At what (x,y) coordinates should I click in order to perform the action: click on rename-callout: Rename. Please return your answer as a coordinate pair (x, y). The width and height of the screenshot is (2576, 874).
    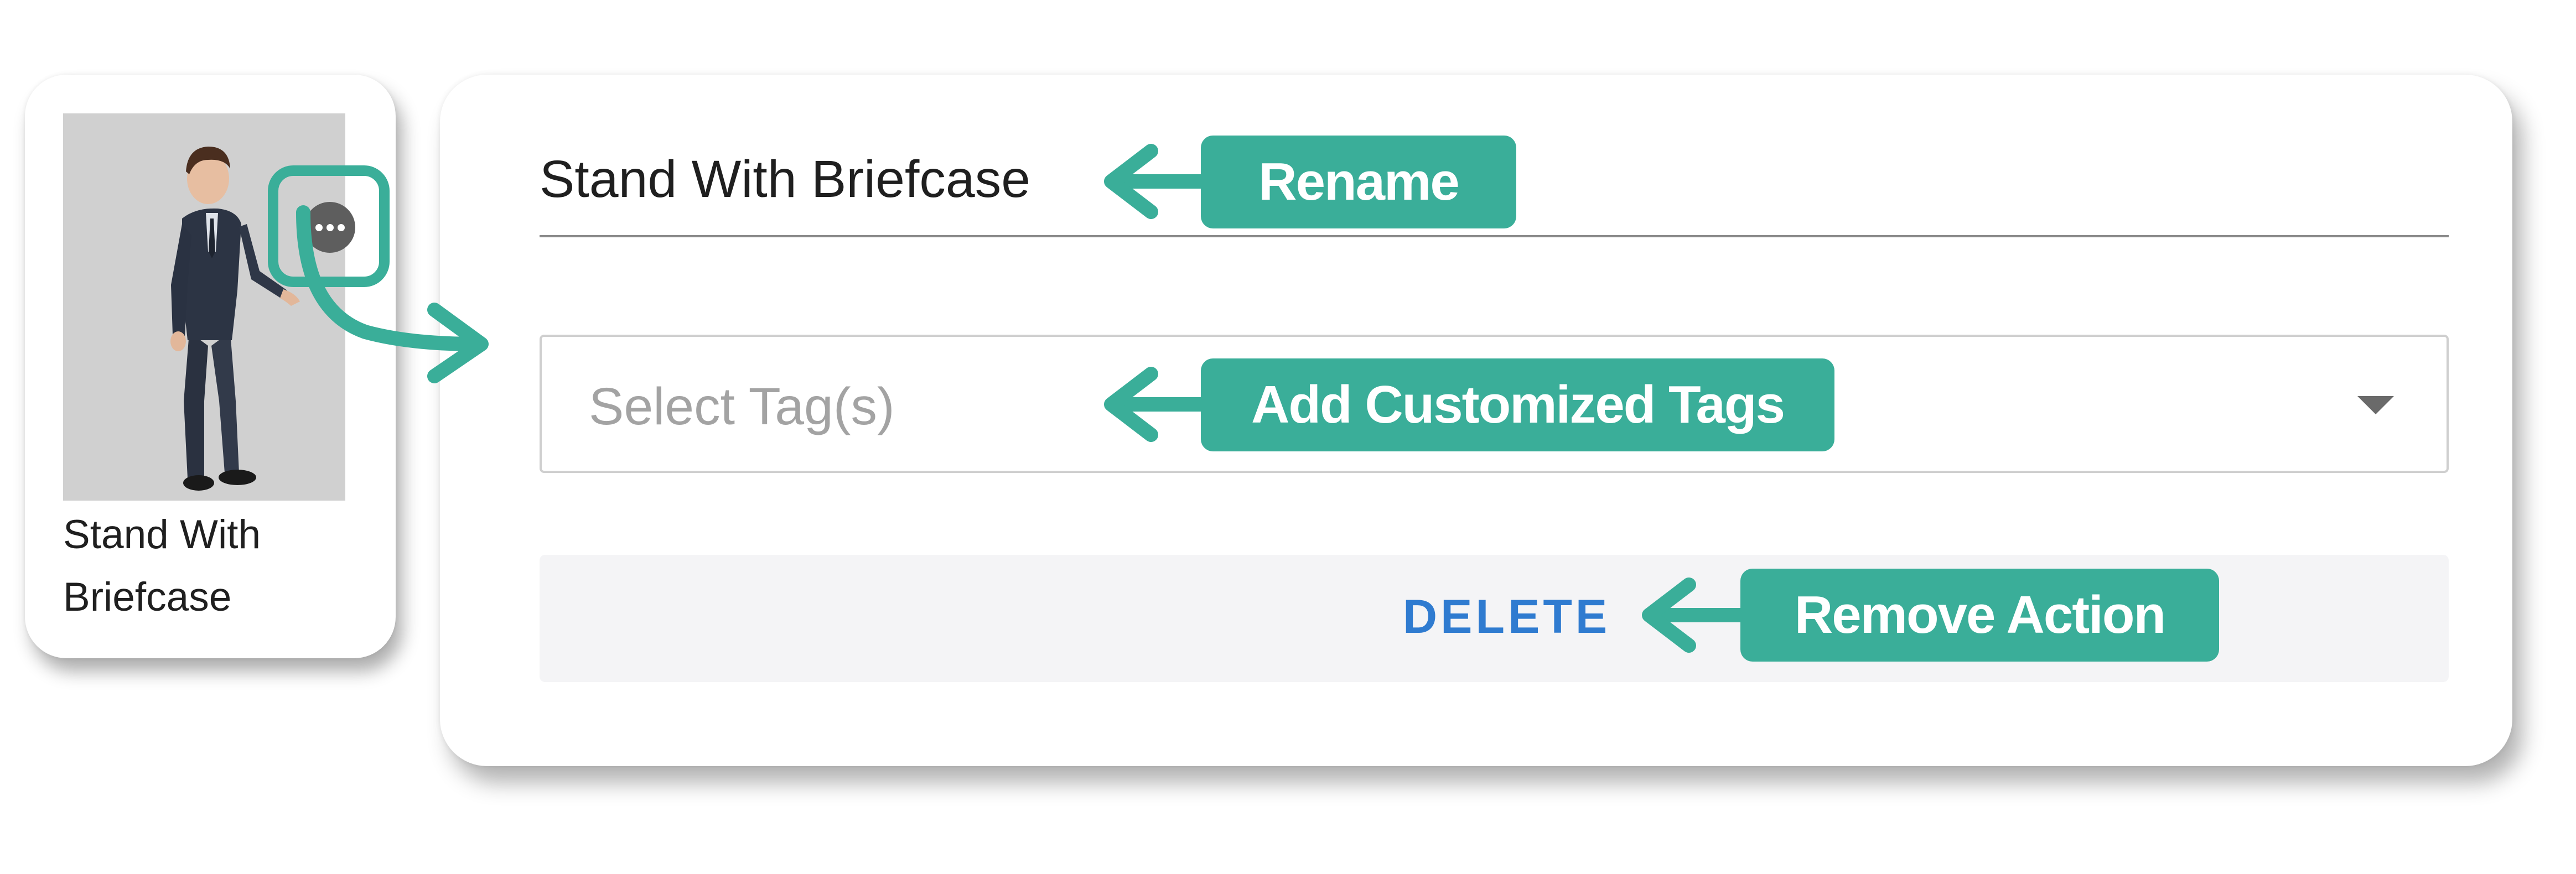
    Looking at the image, I should click on (1358, 182).